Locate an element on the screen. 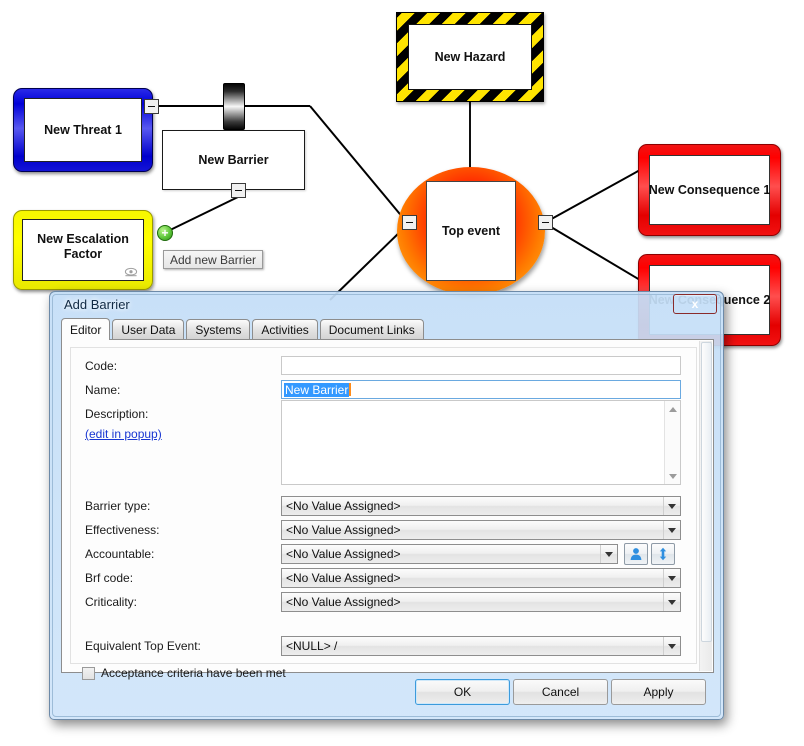 The height and width of the screenshot is (746, 804). barrier-type-select: <No Value Assigned> is located at coordinates (481, 506).